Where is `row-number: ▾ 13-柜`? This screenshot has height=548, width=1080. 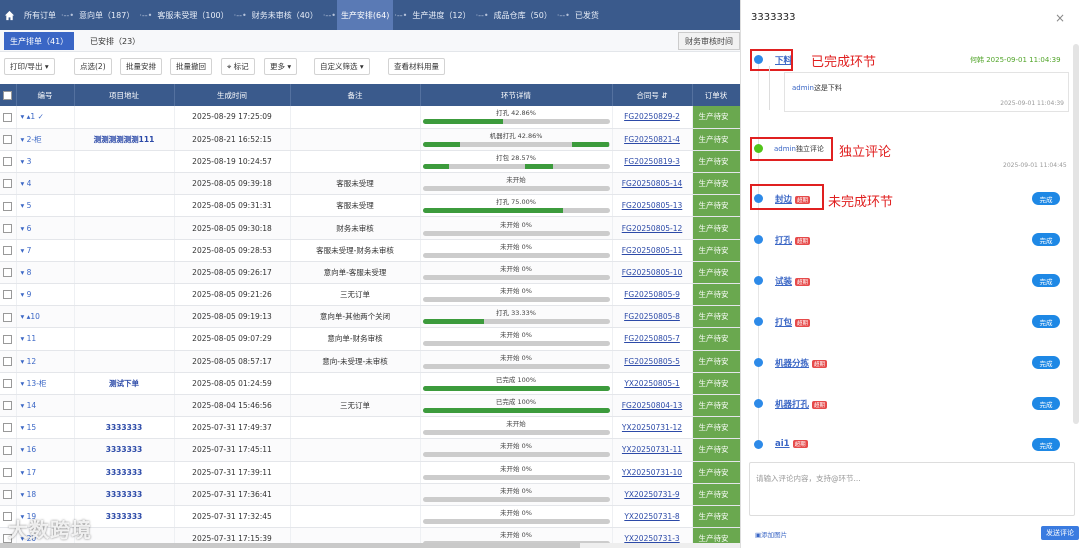 row-number: ▾ 13-柜 is located at coordinates (45, 383).